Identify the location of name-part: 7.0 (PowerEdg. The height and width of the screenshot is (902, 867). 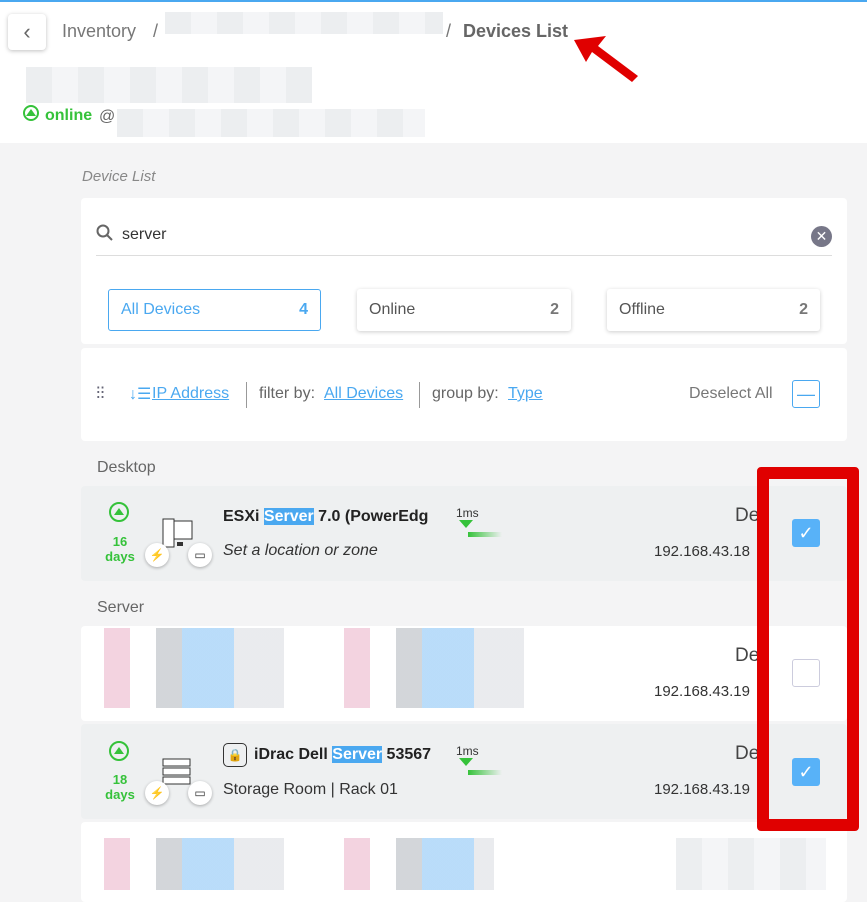
(371, 516).